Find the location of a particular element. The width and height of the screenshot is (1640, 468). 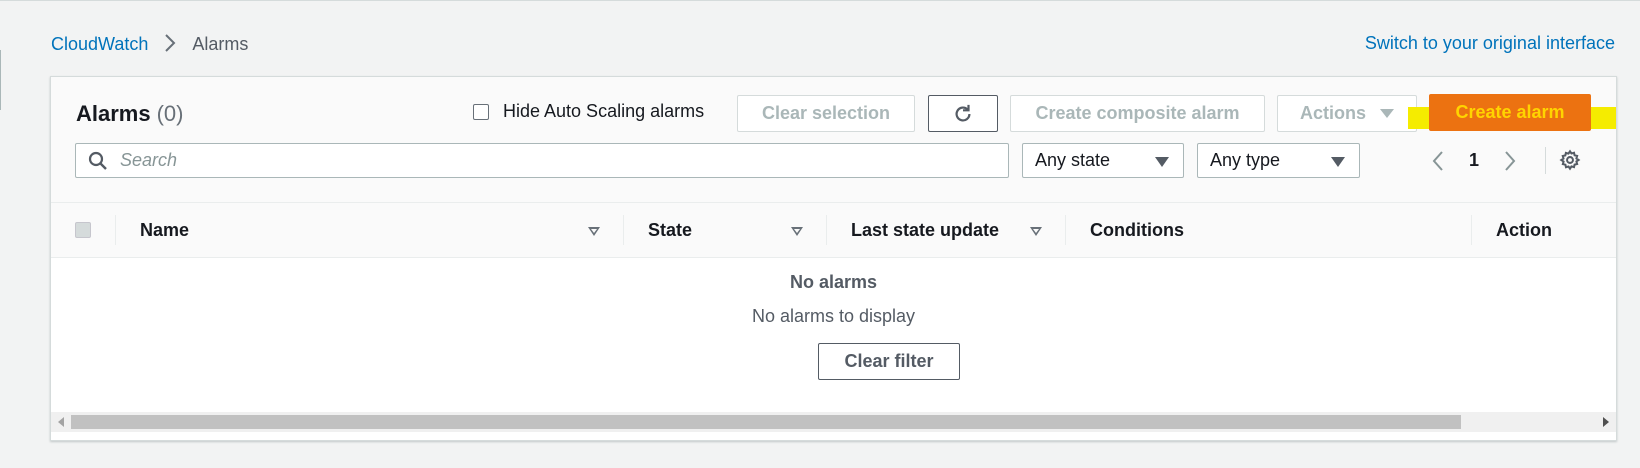

scrollbar-thumb is located at coordinates (766, 422).